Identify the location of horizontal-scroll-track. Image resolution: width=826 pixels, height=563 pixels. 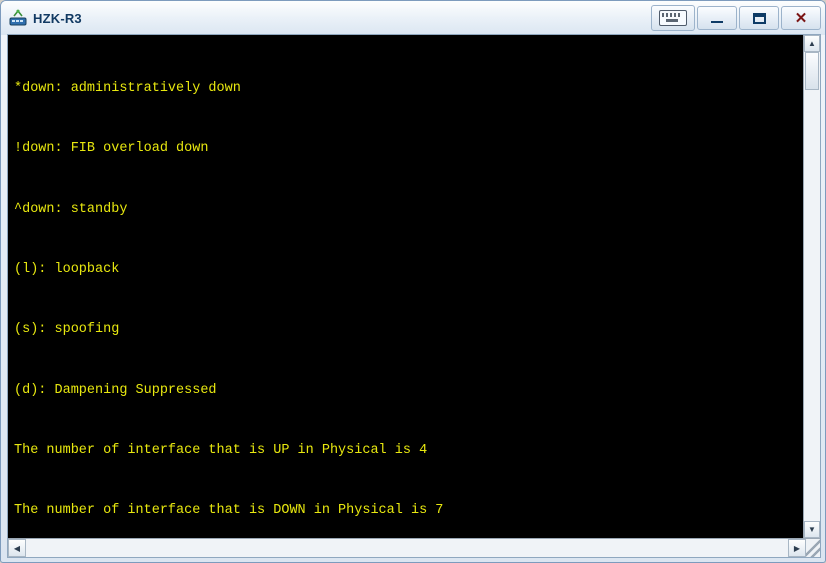
(407, 548).